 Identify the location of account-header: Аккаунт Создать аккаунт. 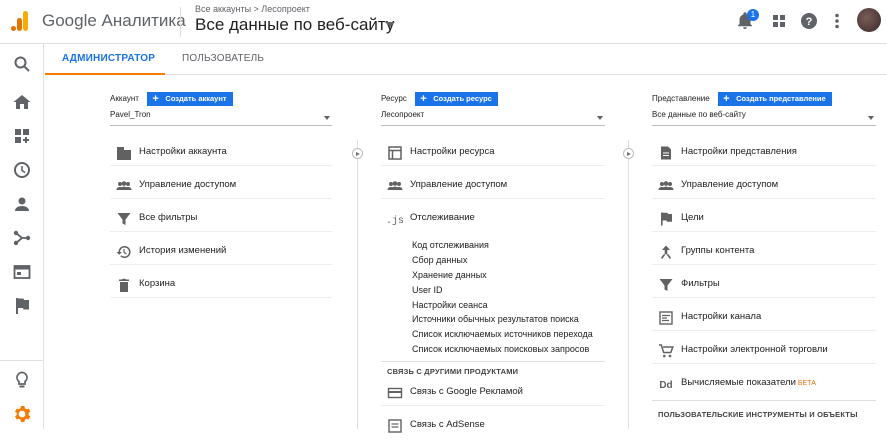
(171, 98).